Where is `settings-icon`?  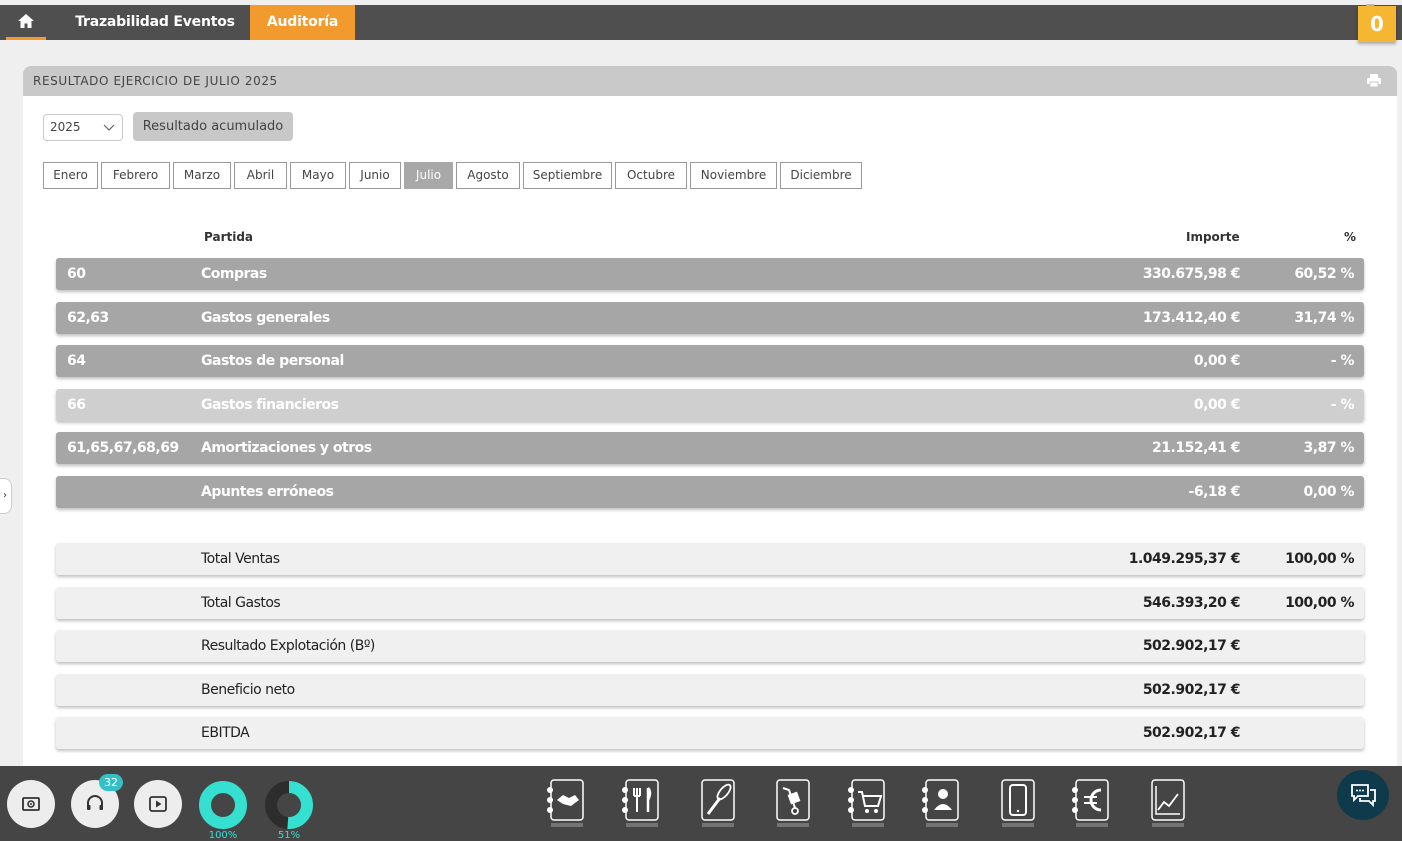
settings-icon is located at coordinates (31, 804).